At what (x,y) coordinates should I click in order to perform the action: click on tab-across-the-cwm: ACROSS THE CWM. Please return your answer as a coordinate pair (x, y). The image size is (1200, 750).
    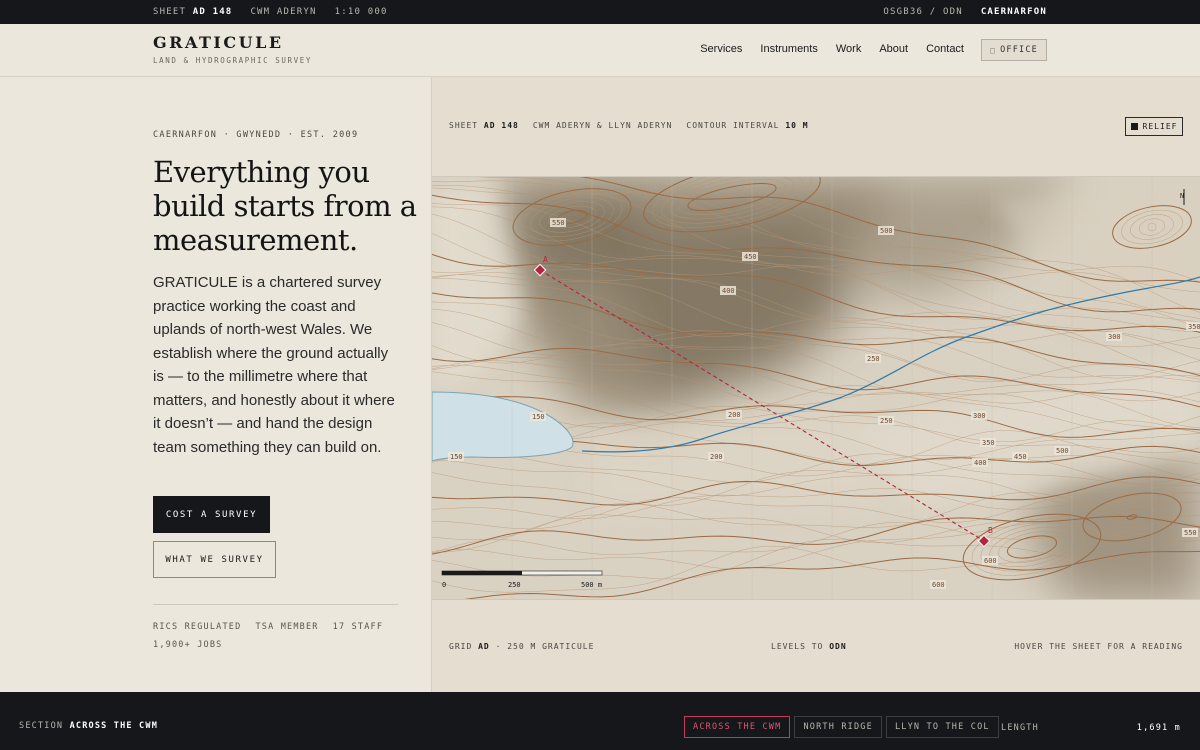
    Looking at the image, I should click on (737, 727).